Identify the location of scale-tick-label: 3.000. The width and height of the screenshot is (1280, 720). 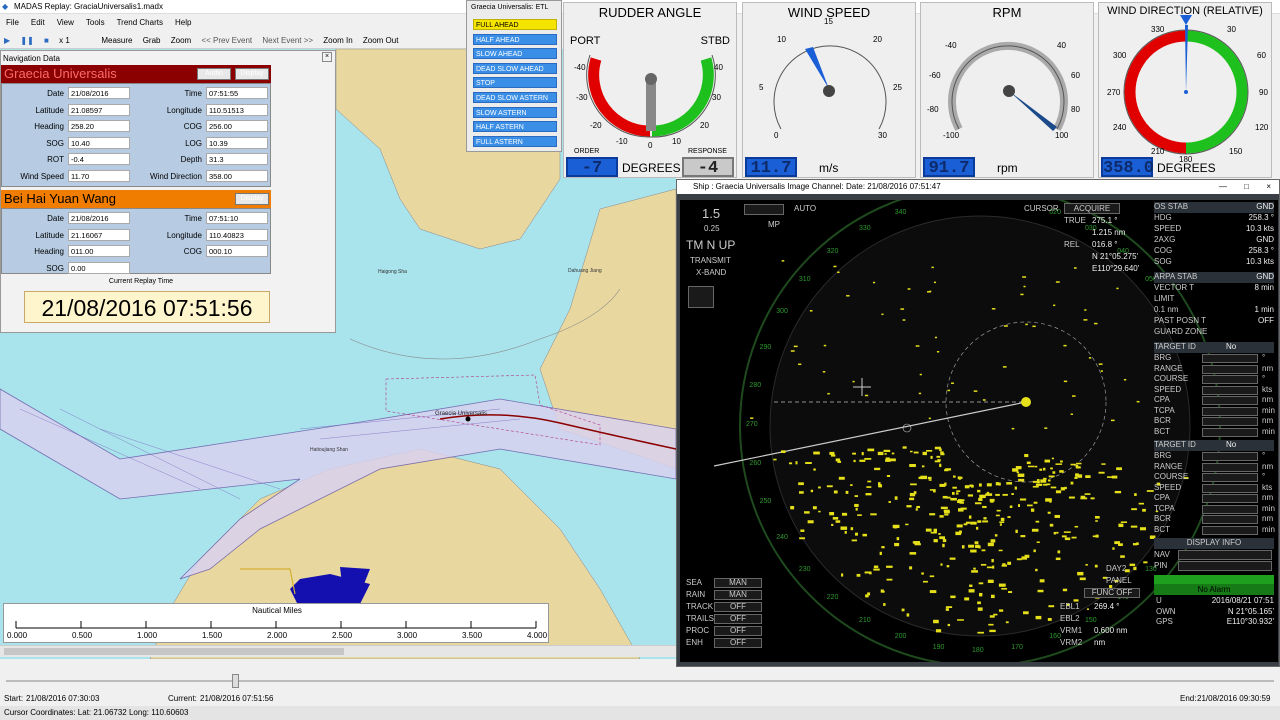
(407, 635).